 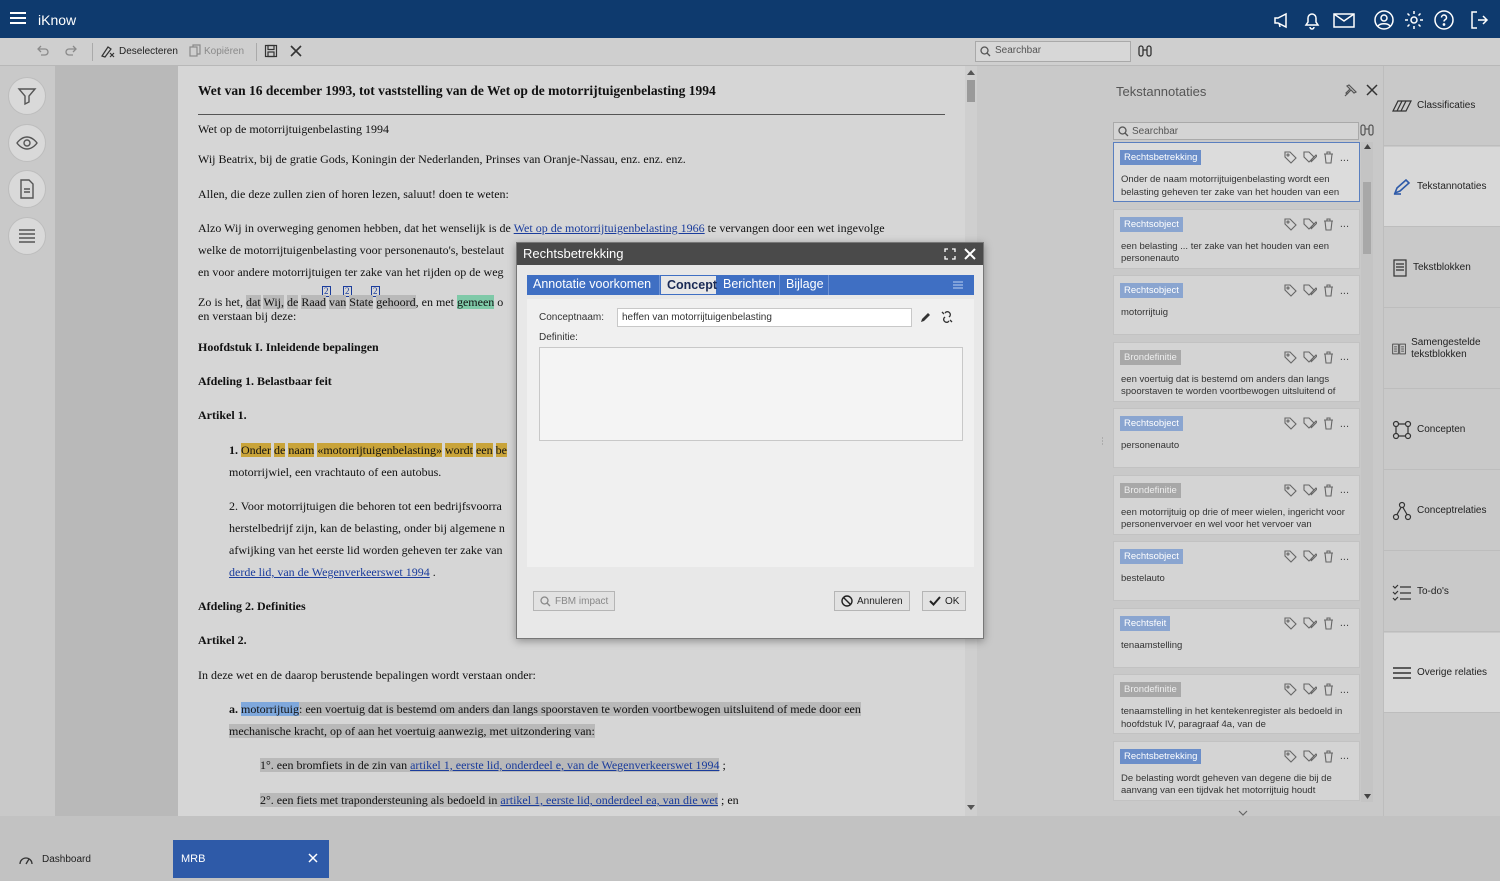 What do you see at coordinates (958, 285) in the screenshot?
I see `tabs-menu-icon` at bounding box center [958, 285].